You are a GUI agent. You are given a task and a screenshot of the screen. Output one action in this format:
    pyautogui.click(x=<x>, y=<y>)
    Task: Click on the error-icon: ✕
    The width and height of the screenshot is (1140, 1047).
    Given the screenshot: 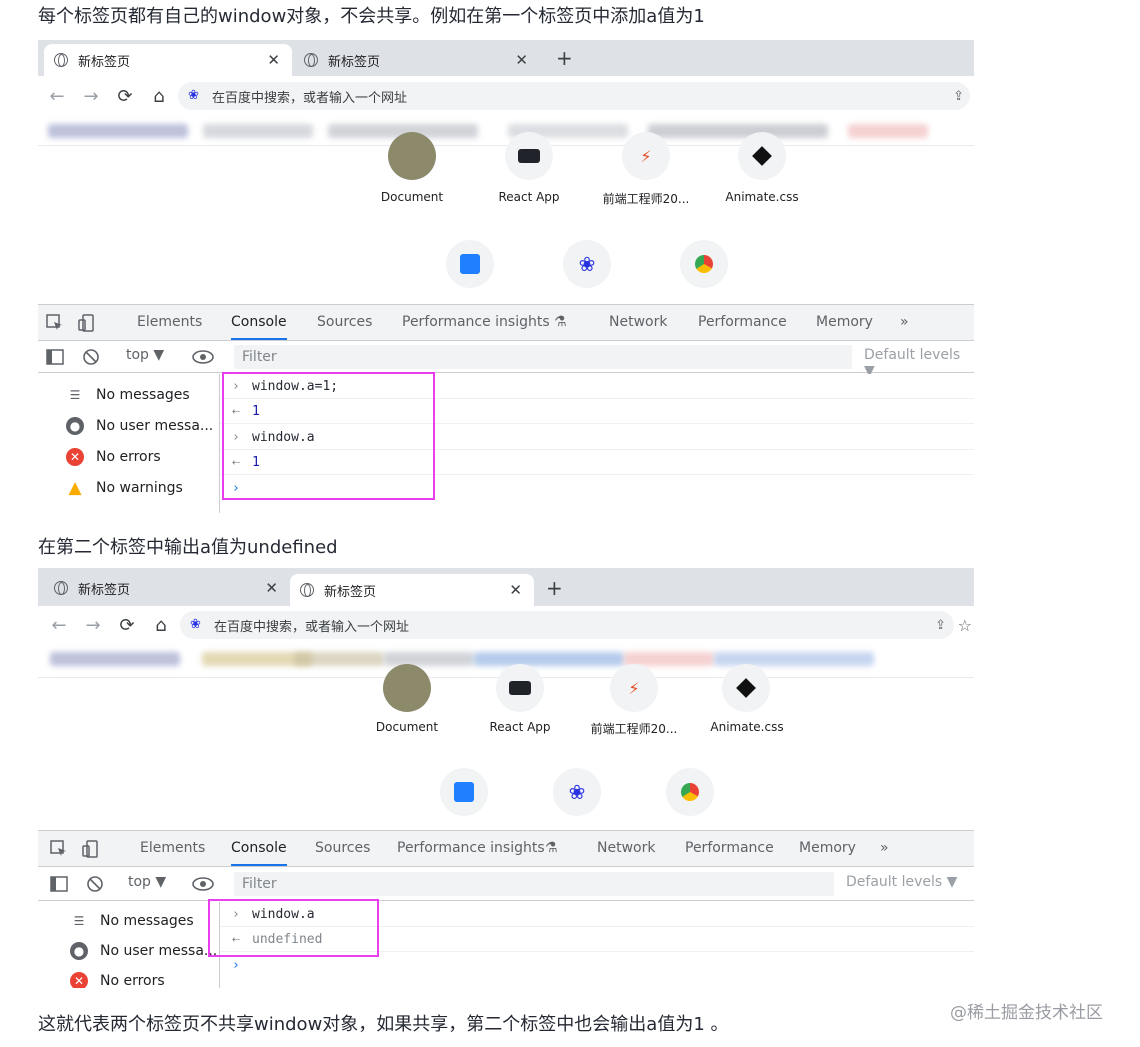 What is the action you would take?
    pyautogui.click(x=75, y=457)
    